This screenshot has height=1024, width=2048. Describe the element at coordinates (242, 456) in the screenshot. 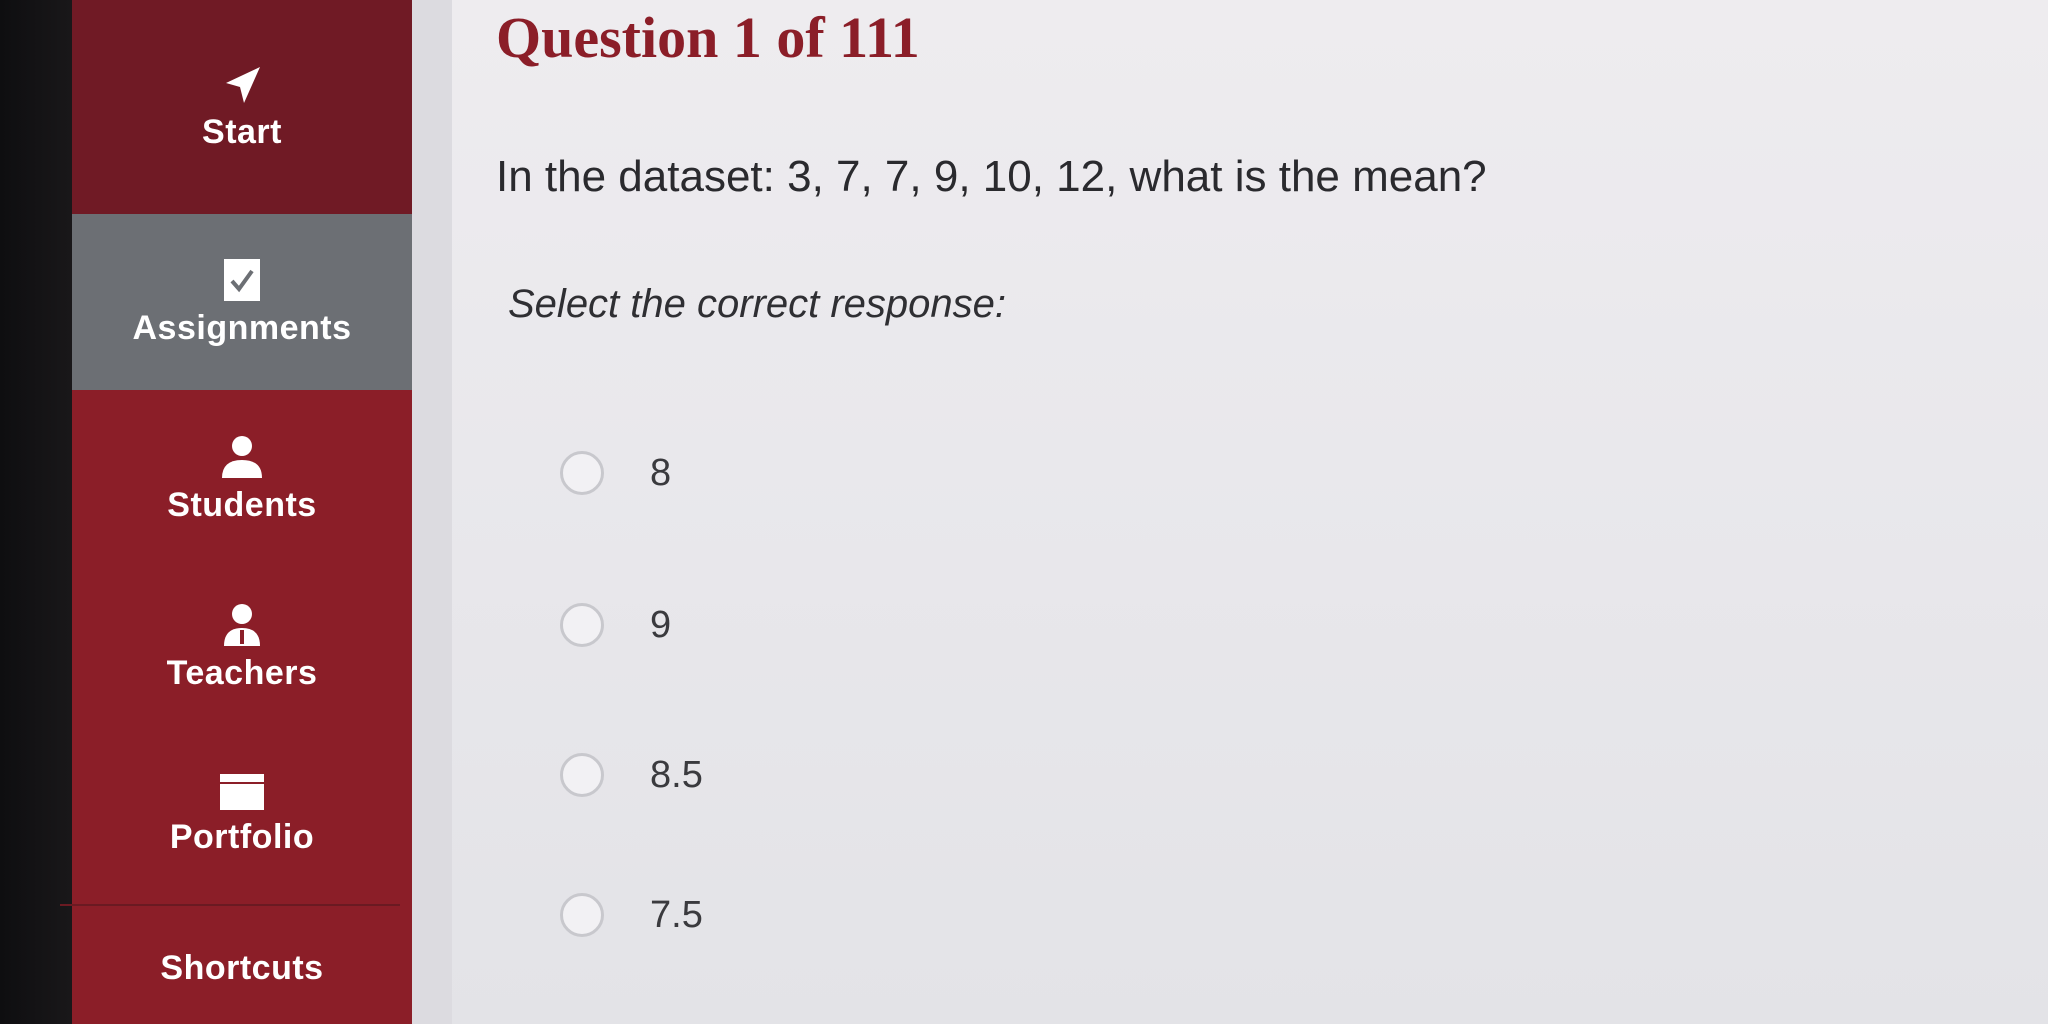

I see `person-icon` at that location.